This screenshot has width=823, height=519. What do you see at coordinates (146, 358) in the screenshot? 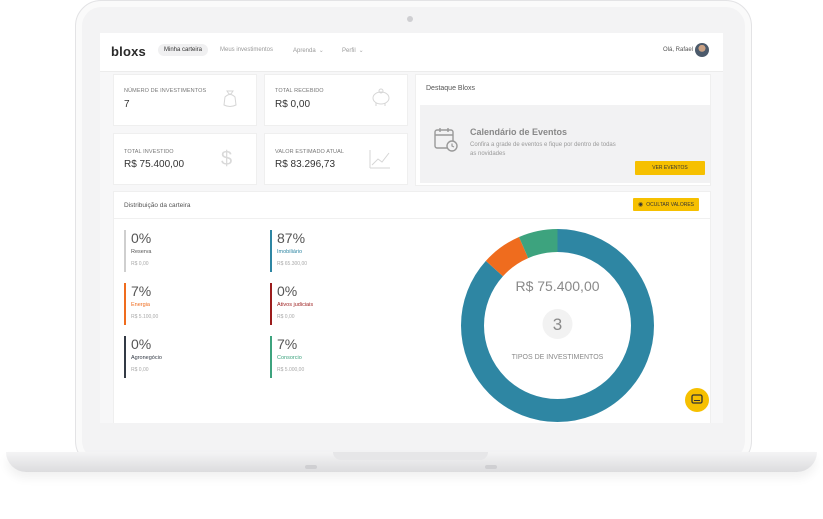
I see `category-name: Agronegócio` at bounding box center [146, 358].